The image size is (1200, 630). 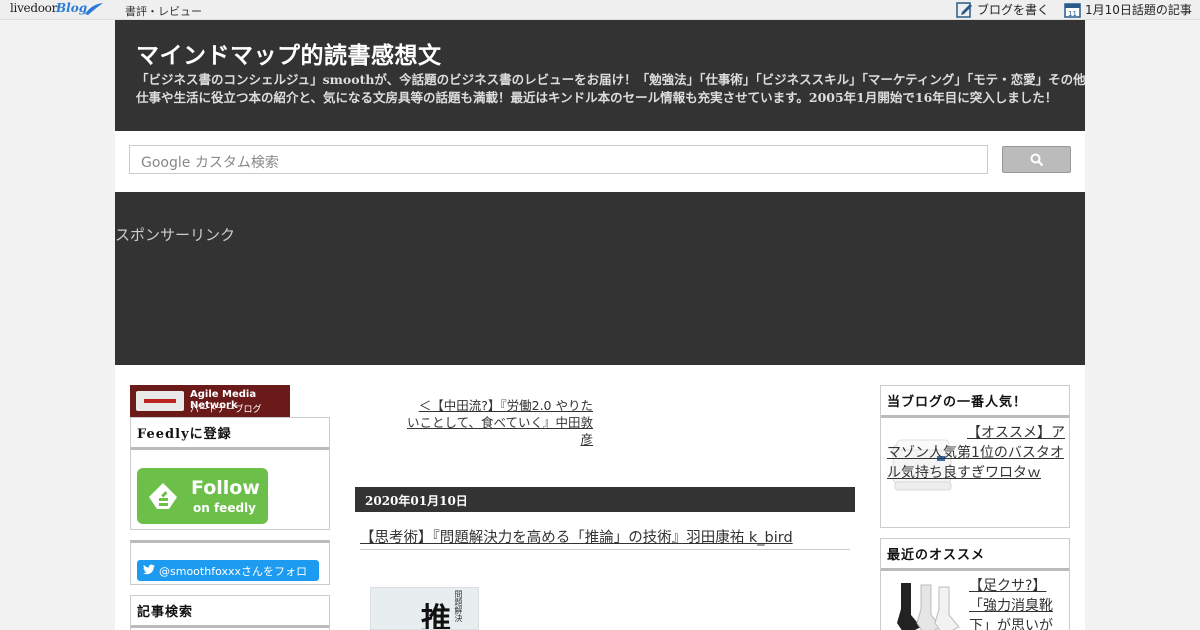 I want to click on twitter-bird-icon, so click(x=149, y=569).